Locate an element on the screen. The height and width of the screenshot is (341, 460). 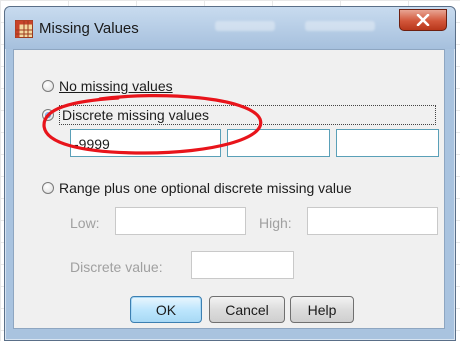
ok-button: OK is located at coordinates (166, 309).